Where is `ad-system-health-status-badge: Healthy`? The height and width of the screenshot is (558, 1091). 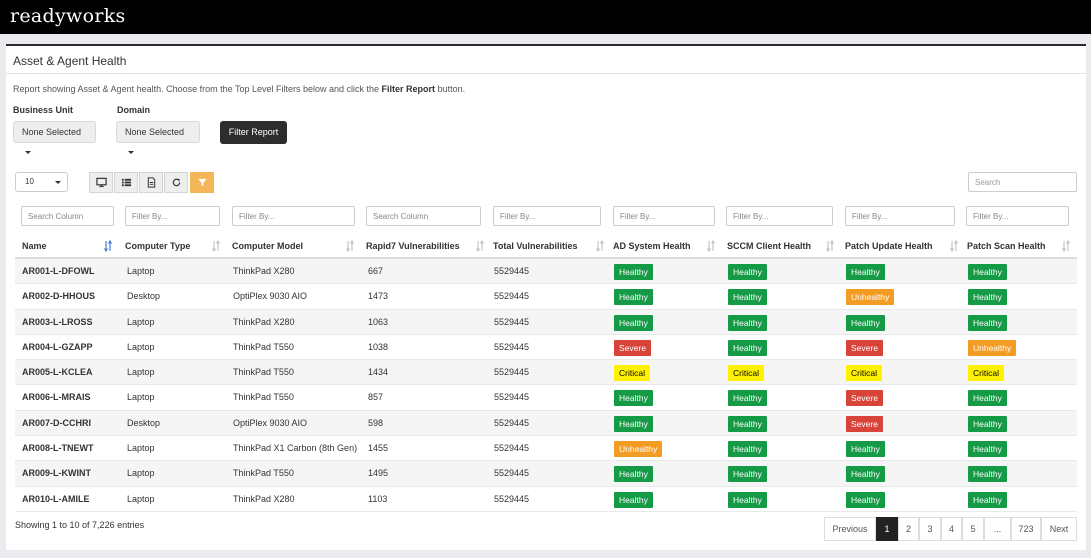
ad-system-health-status-badge: Healthy is located at coordinates (633, 474).